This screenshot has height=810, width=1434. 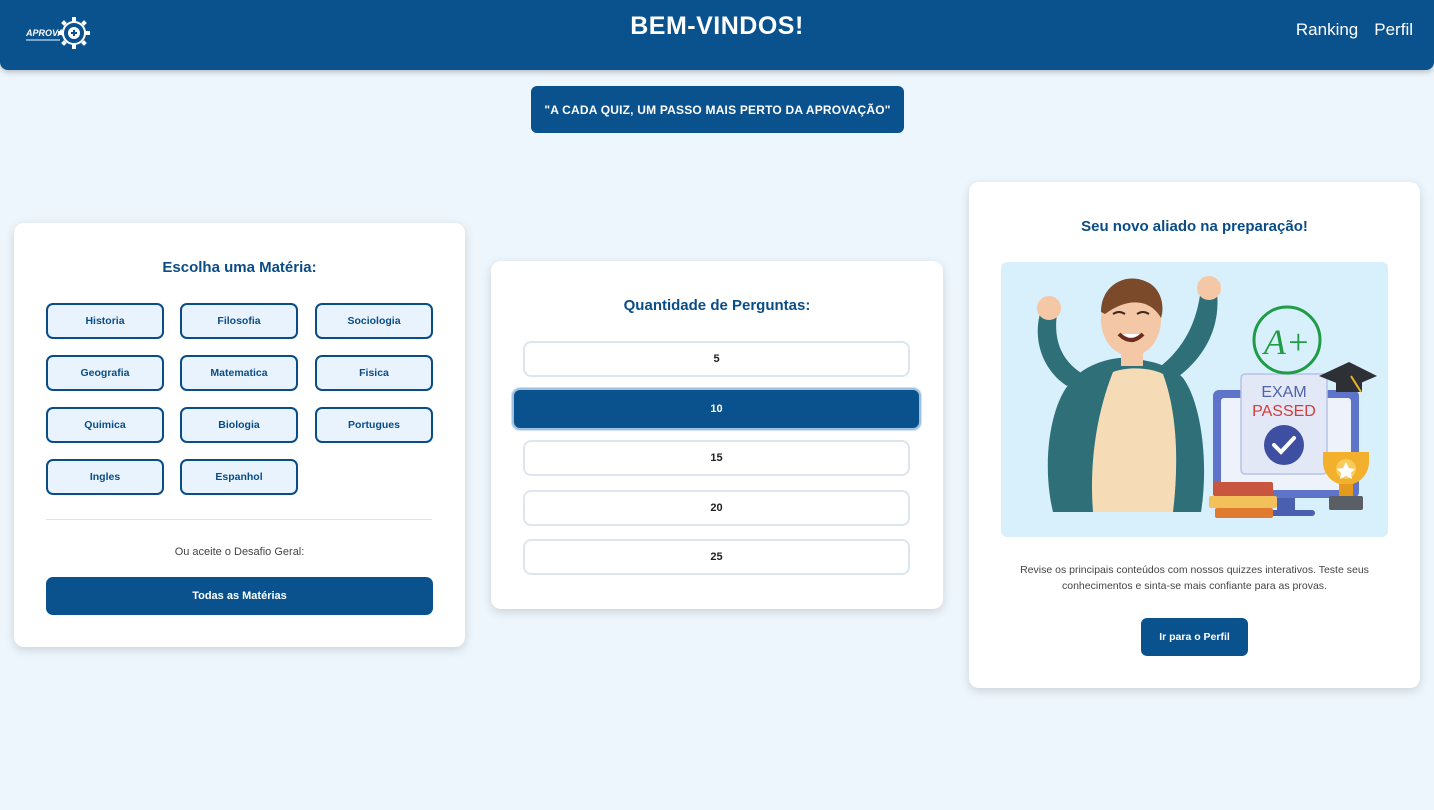 What do you see at coordinates (1194, 399) in the screenshot?
I see `exam-passed-illustration: EXAM PASSED A+` at bounding box center [1194, 399].